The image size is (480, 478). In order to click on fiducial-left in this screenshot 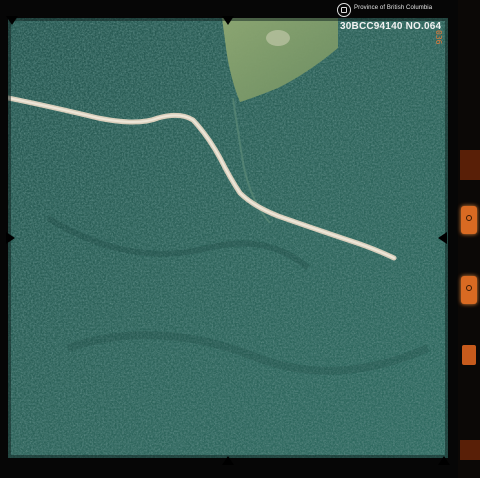, I will do `click(10, 238)`.